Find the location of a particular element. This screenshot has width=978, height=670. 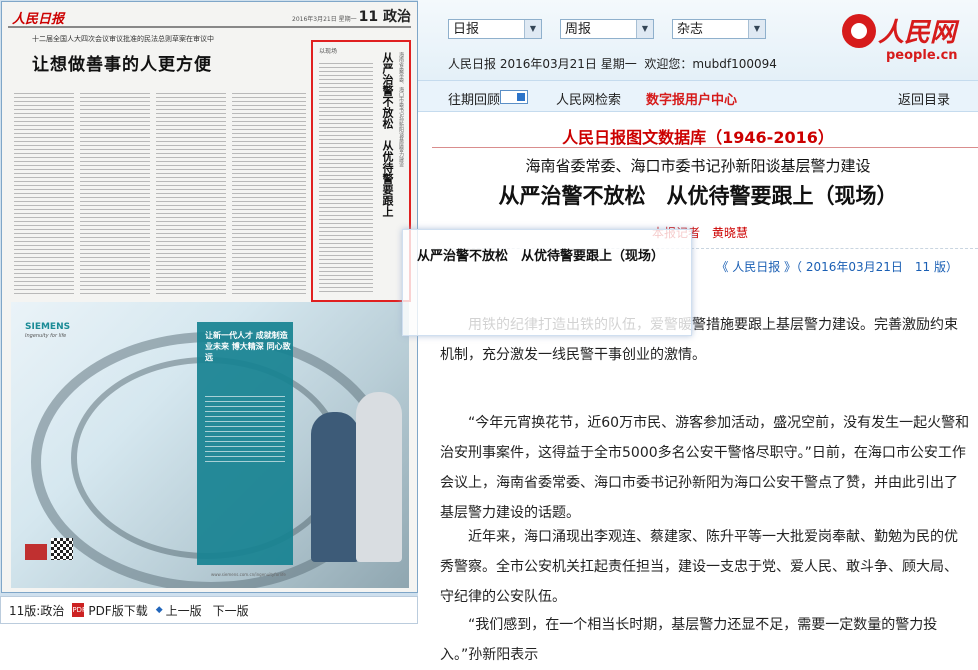

logo-site: people.cn is located at coordinates (922, 55).